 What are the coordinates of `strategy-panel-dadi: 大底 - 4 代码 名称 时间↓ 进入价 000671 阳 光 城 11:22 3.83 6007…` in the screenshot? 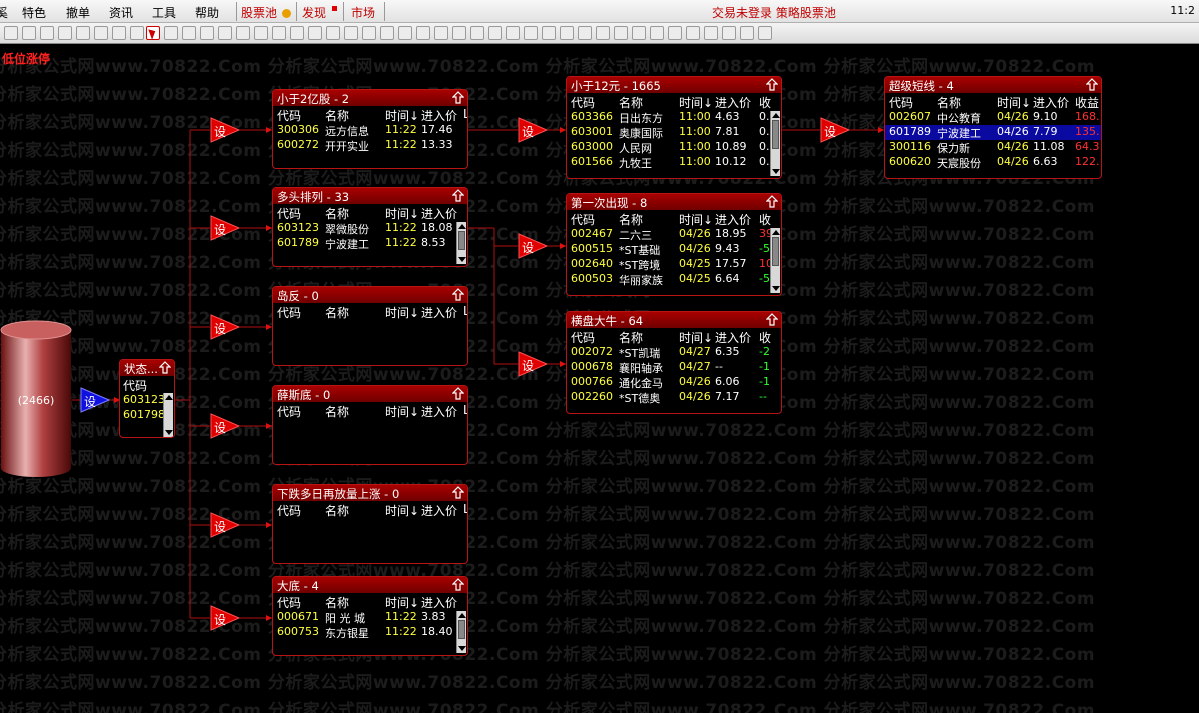 It's located at (370, 616).